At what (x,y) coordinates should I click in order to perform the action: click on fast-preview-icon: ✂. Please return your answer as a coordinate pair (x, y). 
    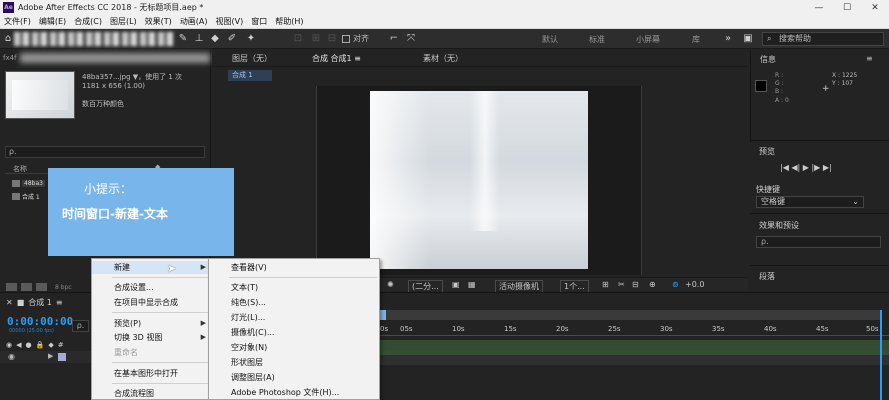
    Looking at the image, I should click on (621, 284).